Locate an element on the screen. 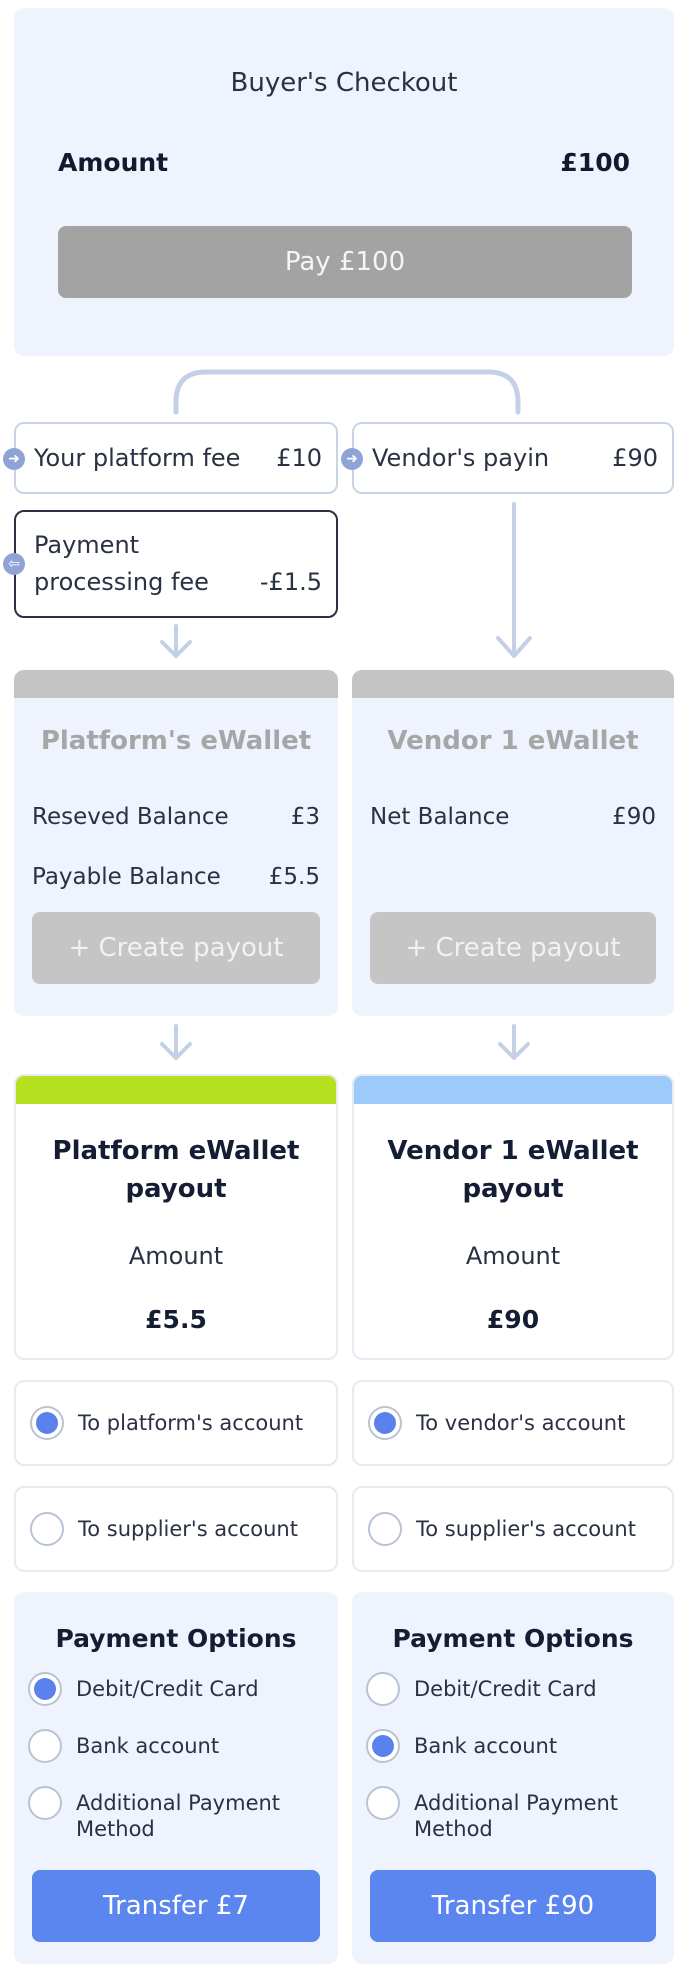 This screenshot has width=680, height=1964. platform-fee-pill: Your platform fee £10 is located at coordinates (176, 458).